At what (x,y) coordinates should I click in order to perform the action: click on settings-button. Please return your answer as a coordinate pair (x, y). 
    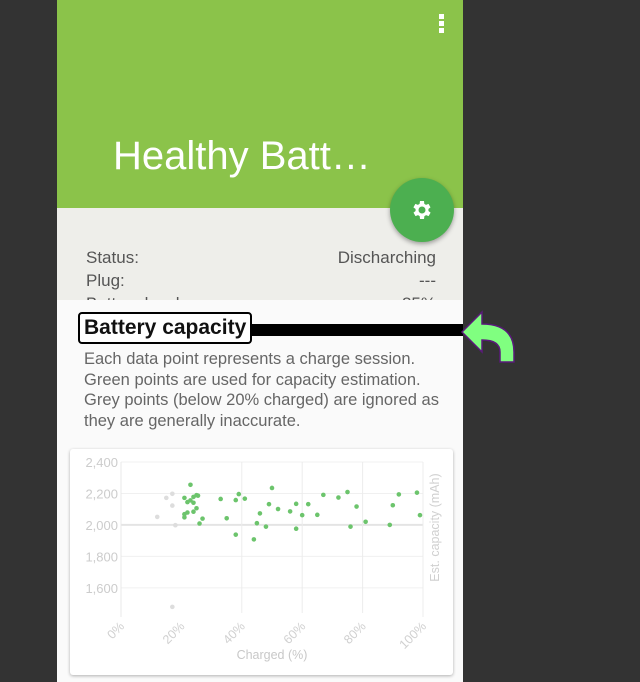
    Looking at the image, I should click on (422, 210).